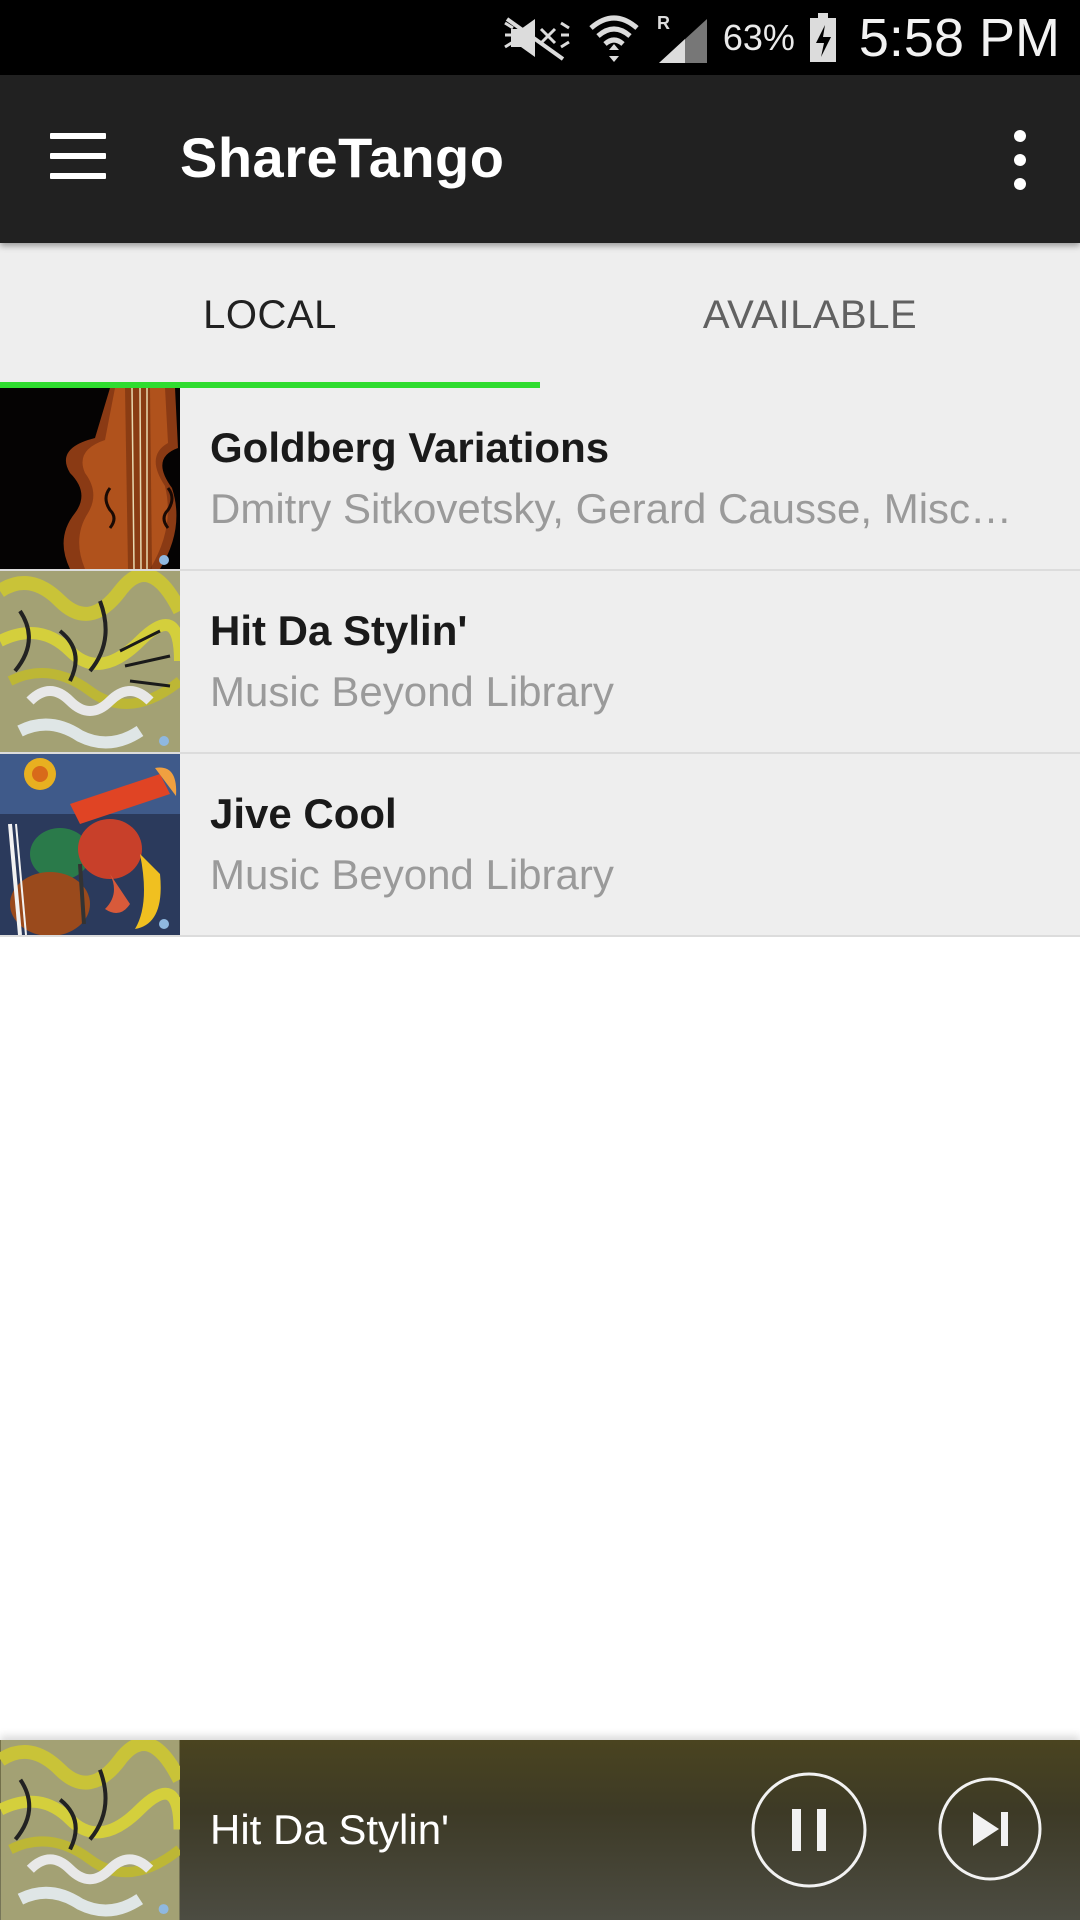  What do you see at coordinates (990, 1829) in the screenshot?
I see `skip-next-icon` at bounding box center [990, 1829].